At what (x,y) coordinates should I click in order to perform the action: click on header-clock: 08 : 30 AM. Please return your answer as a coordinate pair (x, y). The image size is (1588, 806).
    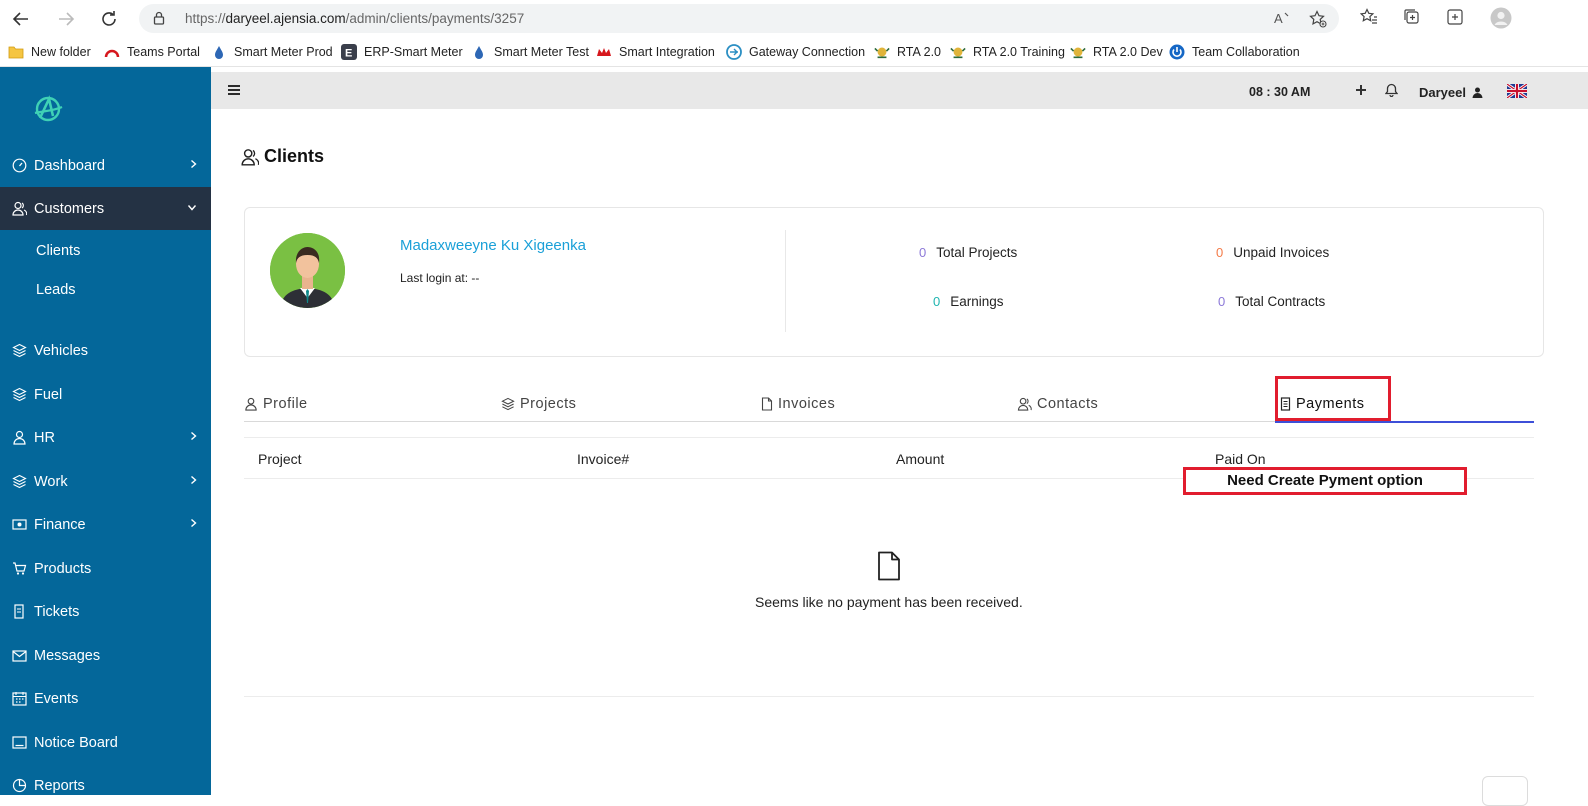
    Looking at the image, I should click on (1280, 92).